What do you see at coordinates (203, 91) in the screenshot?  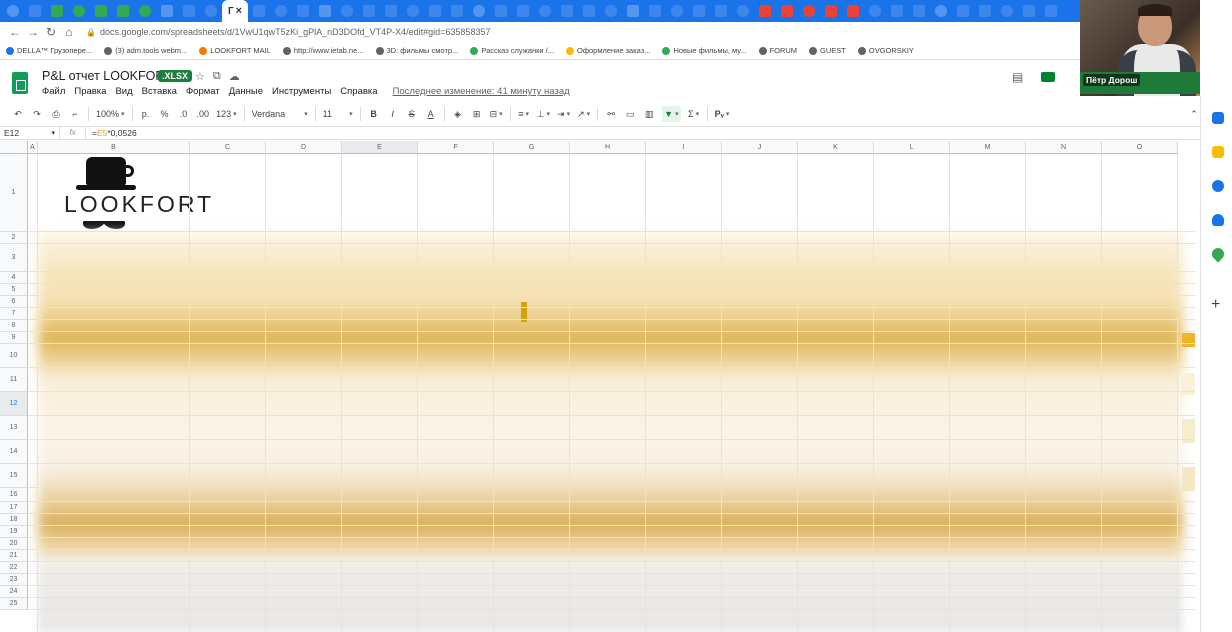 I see `menu-item: Формат` at bounding box center [203, 91].